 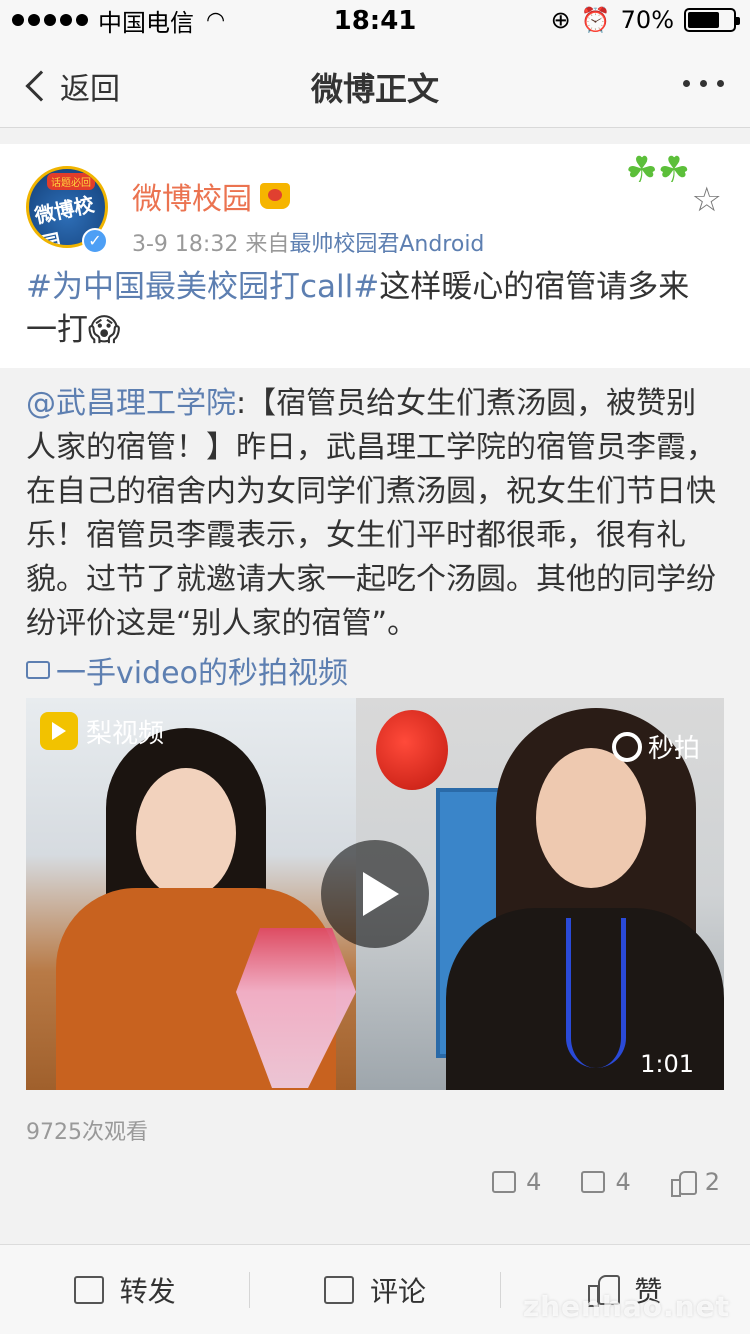 I want to click on comment-button: 评论, so click(x=374, y=1289).